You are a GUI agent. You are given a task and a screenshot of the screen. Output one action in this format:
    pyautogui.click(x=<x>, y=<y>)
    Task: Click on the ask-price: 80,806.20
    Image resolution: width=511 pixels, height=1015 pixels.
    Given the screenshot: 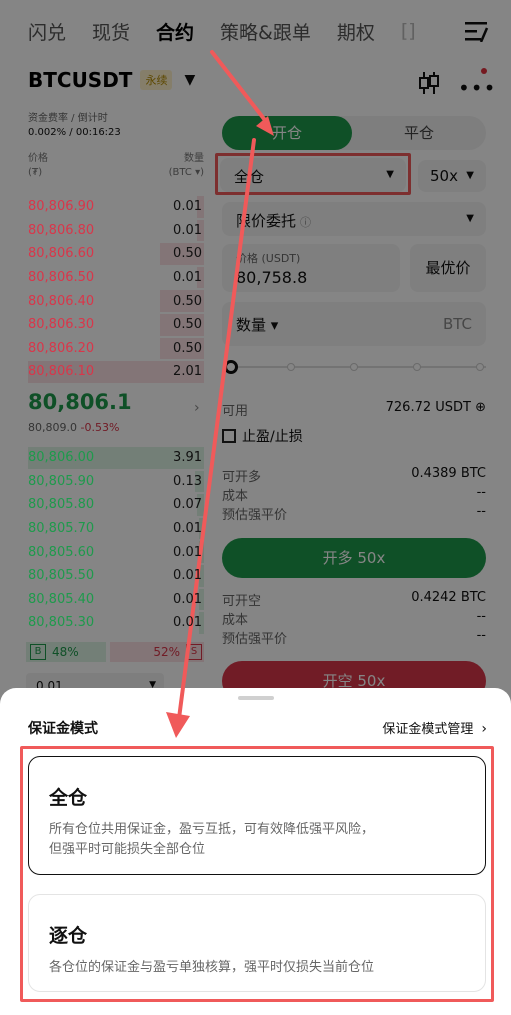 What is the action you would take?
    pyautogui.click(x=61, y=348)
    